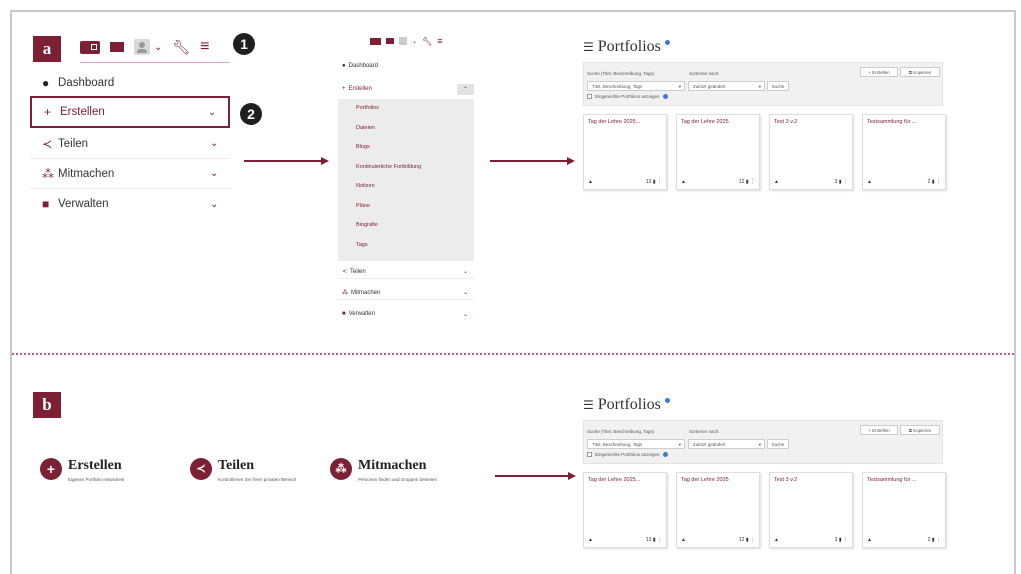 This screenshot has width=1021, height=574. Describe the element at coordinates (406, 148) in the screenshot. I see `submenu-item: Blogs` at that location.